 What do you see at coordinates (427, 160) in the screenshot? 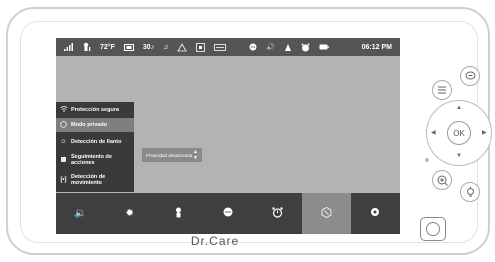
I see `indicator-light` at bounding box center [427, 160].